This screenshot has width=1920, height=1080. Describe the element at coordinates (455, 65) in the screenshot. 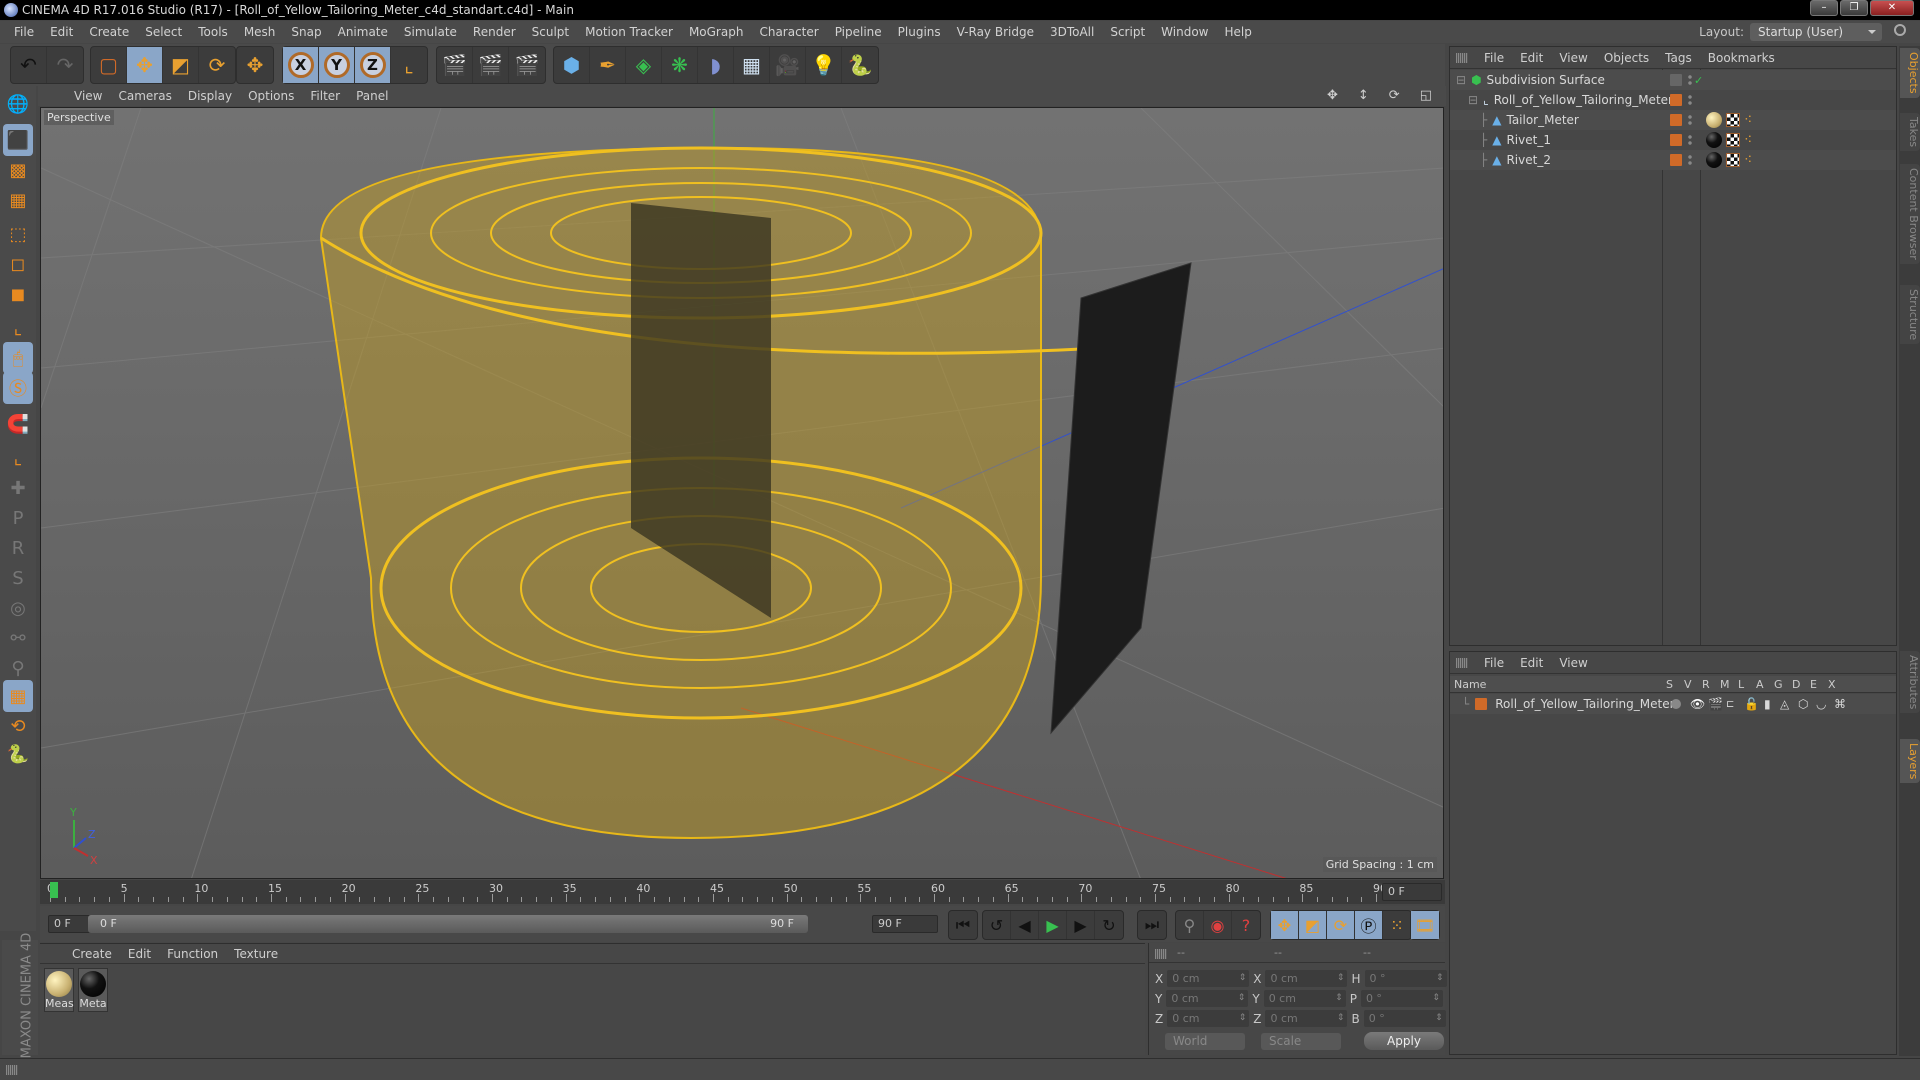

I see `render-view-icon: 🎬` at that location.